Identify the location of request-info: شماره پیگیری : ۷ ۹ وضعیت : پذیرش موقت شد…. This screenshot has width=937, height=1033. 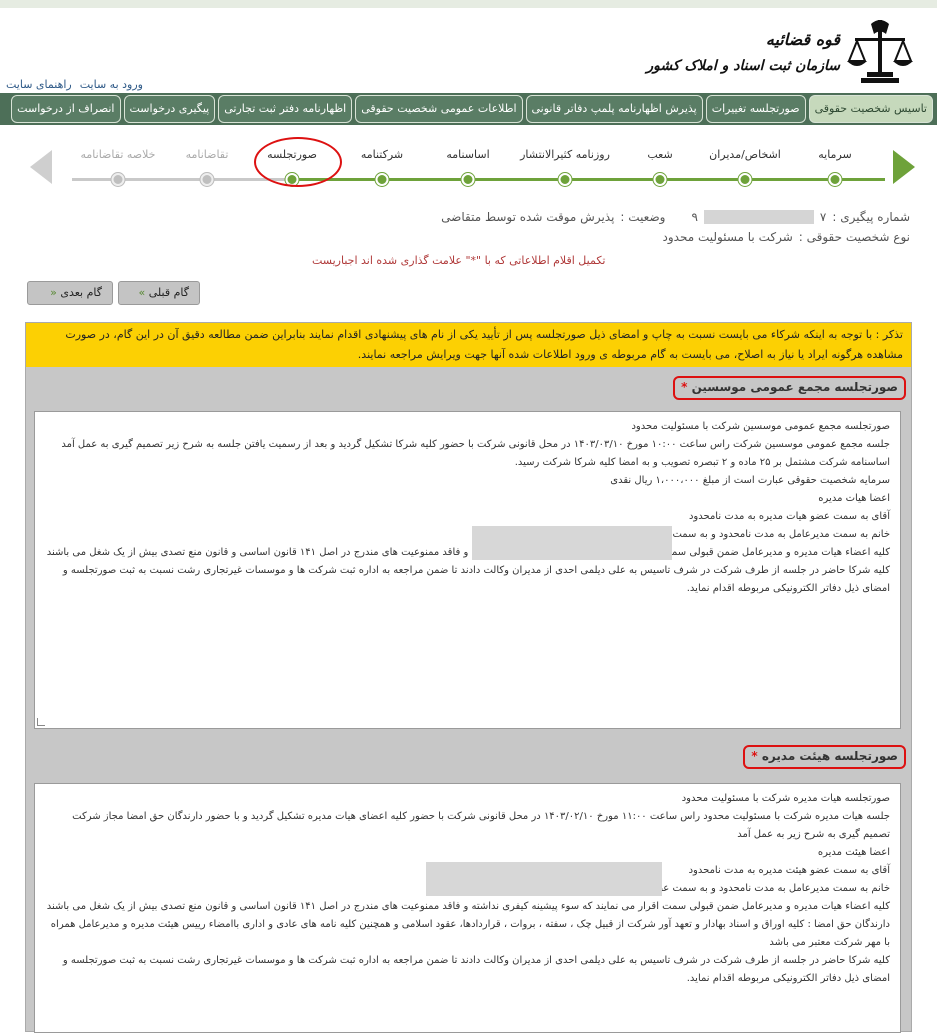
(675, 227).